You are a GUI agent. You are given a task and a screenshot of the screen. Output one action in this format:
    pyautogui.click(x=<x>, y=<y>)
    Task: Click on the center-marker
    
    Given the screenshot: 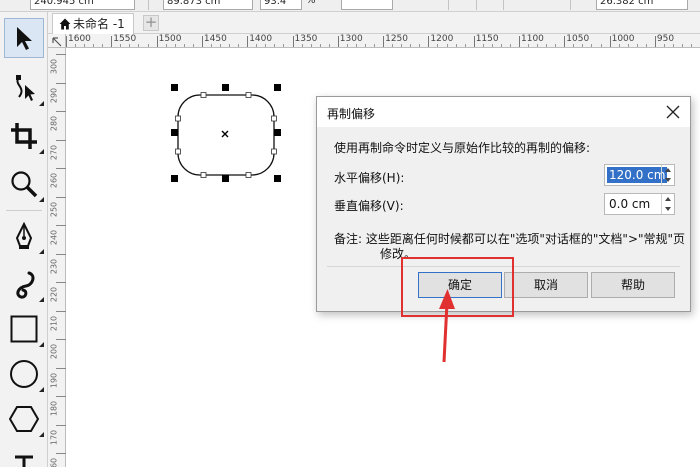 What is the action you would take?
    pyautogui.click(x=225, y=134)
    